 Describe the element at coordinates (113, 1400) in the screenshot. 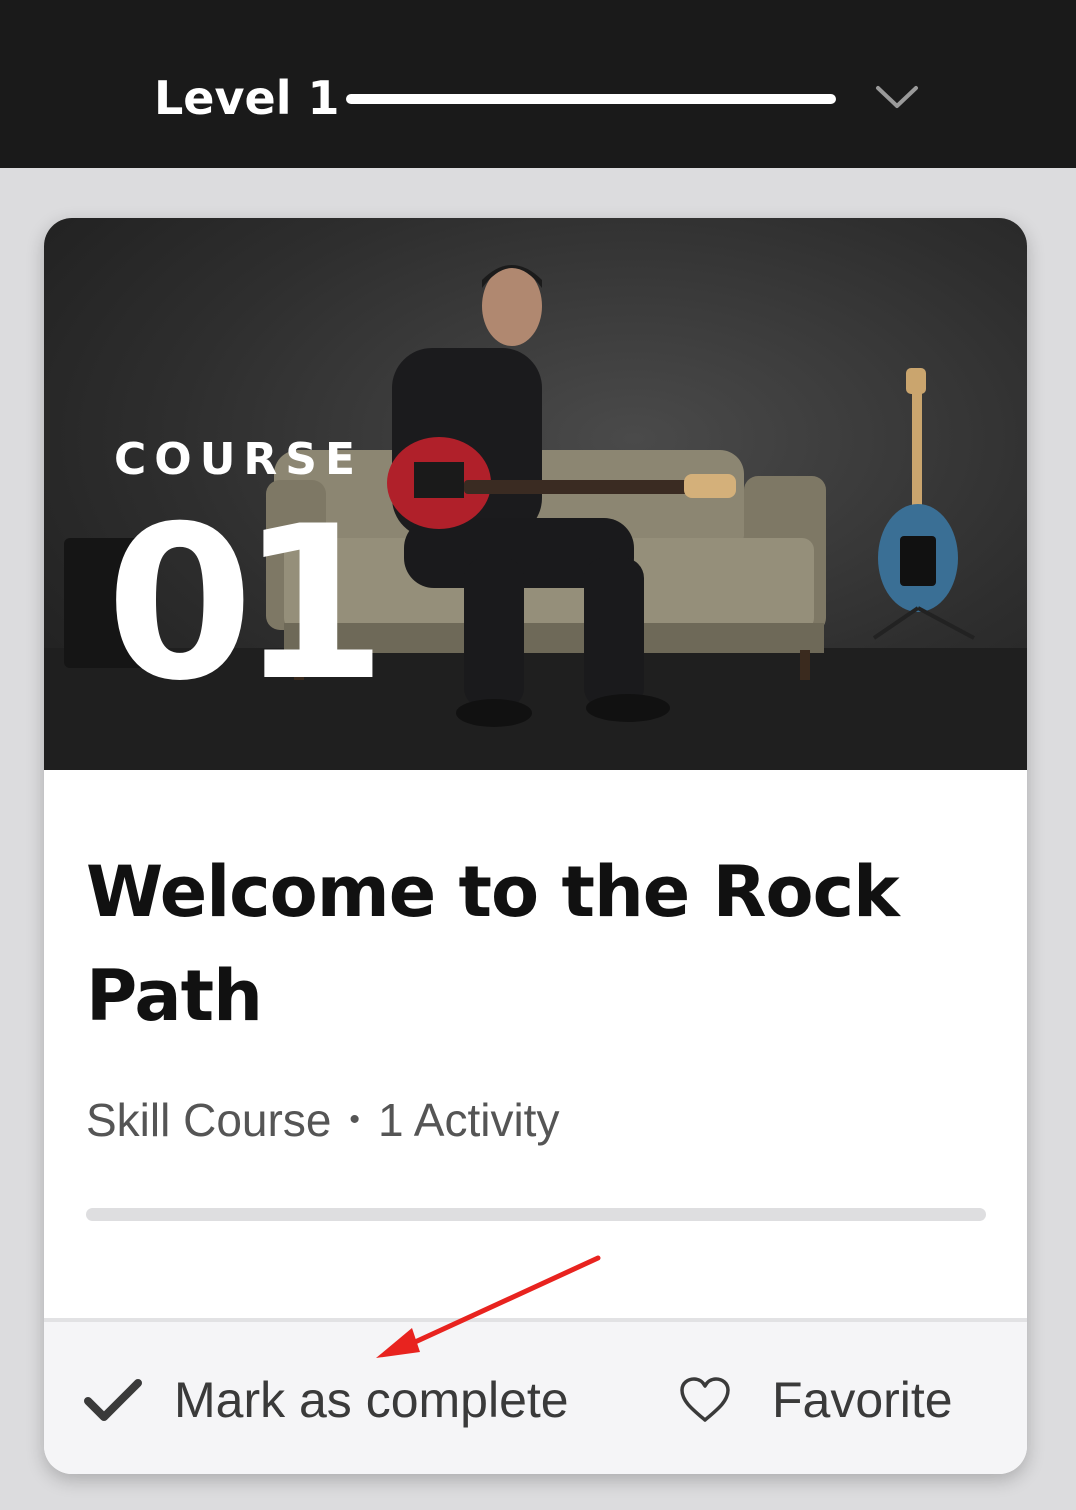

I see `check-icon` at that location.